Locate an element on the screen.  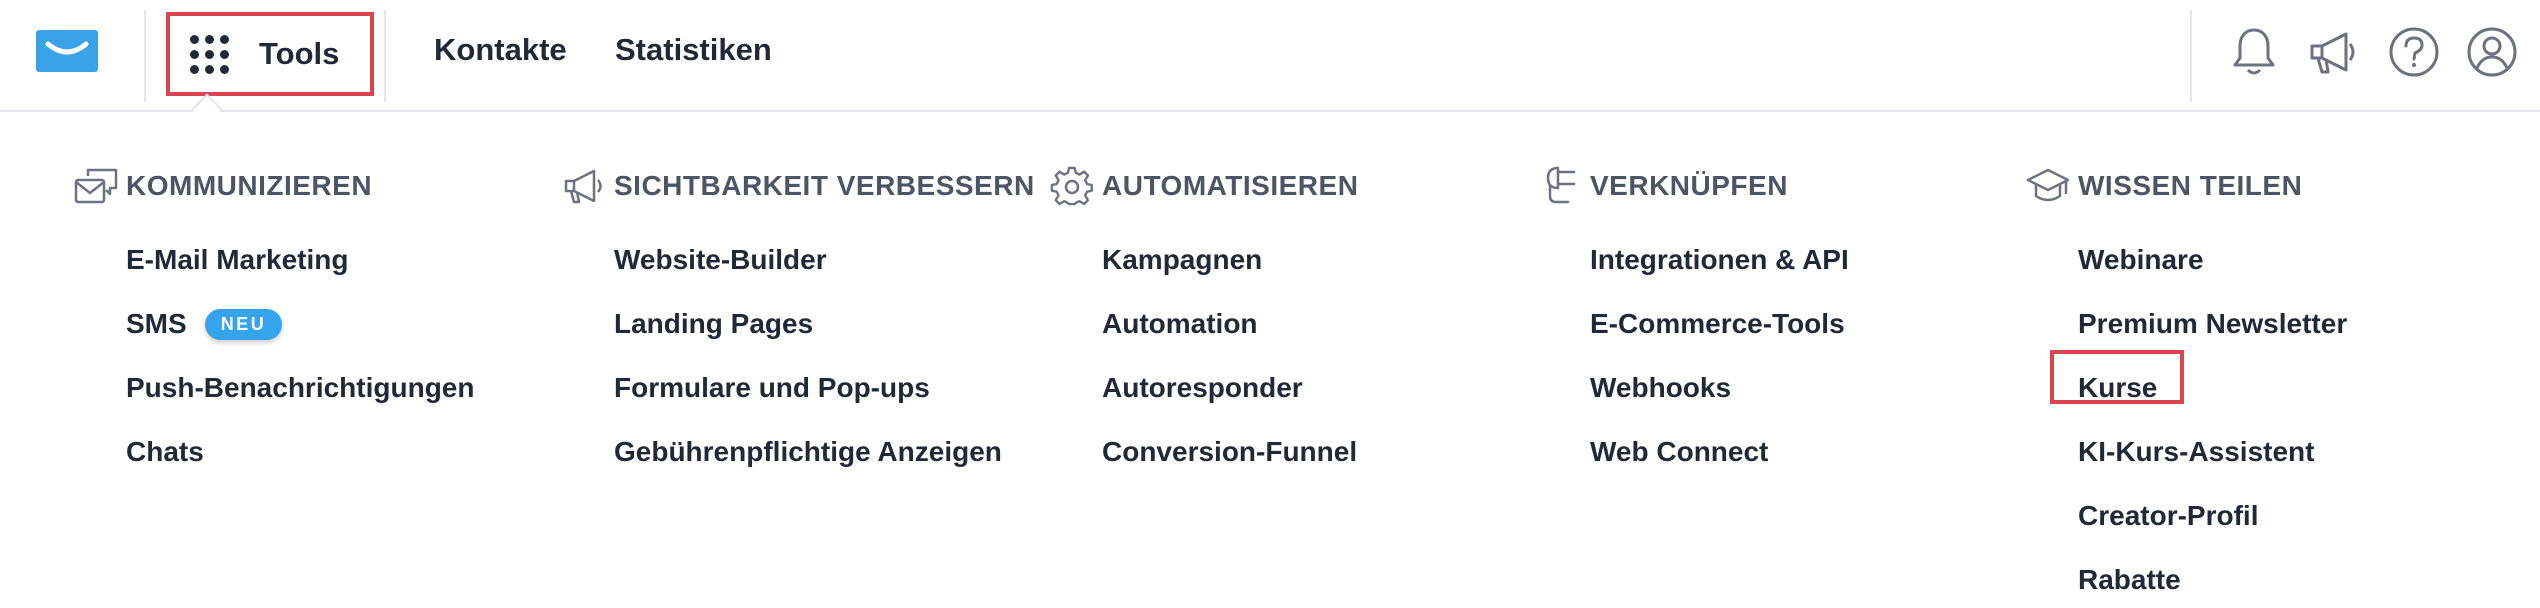
plug-icon is located at coordinates (1561, 185).